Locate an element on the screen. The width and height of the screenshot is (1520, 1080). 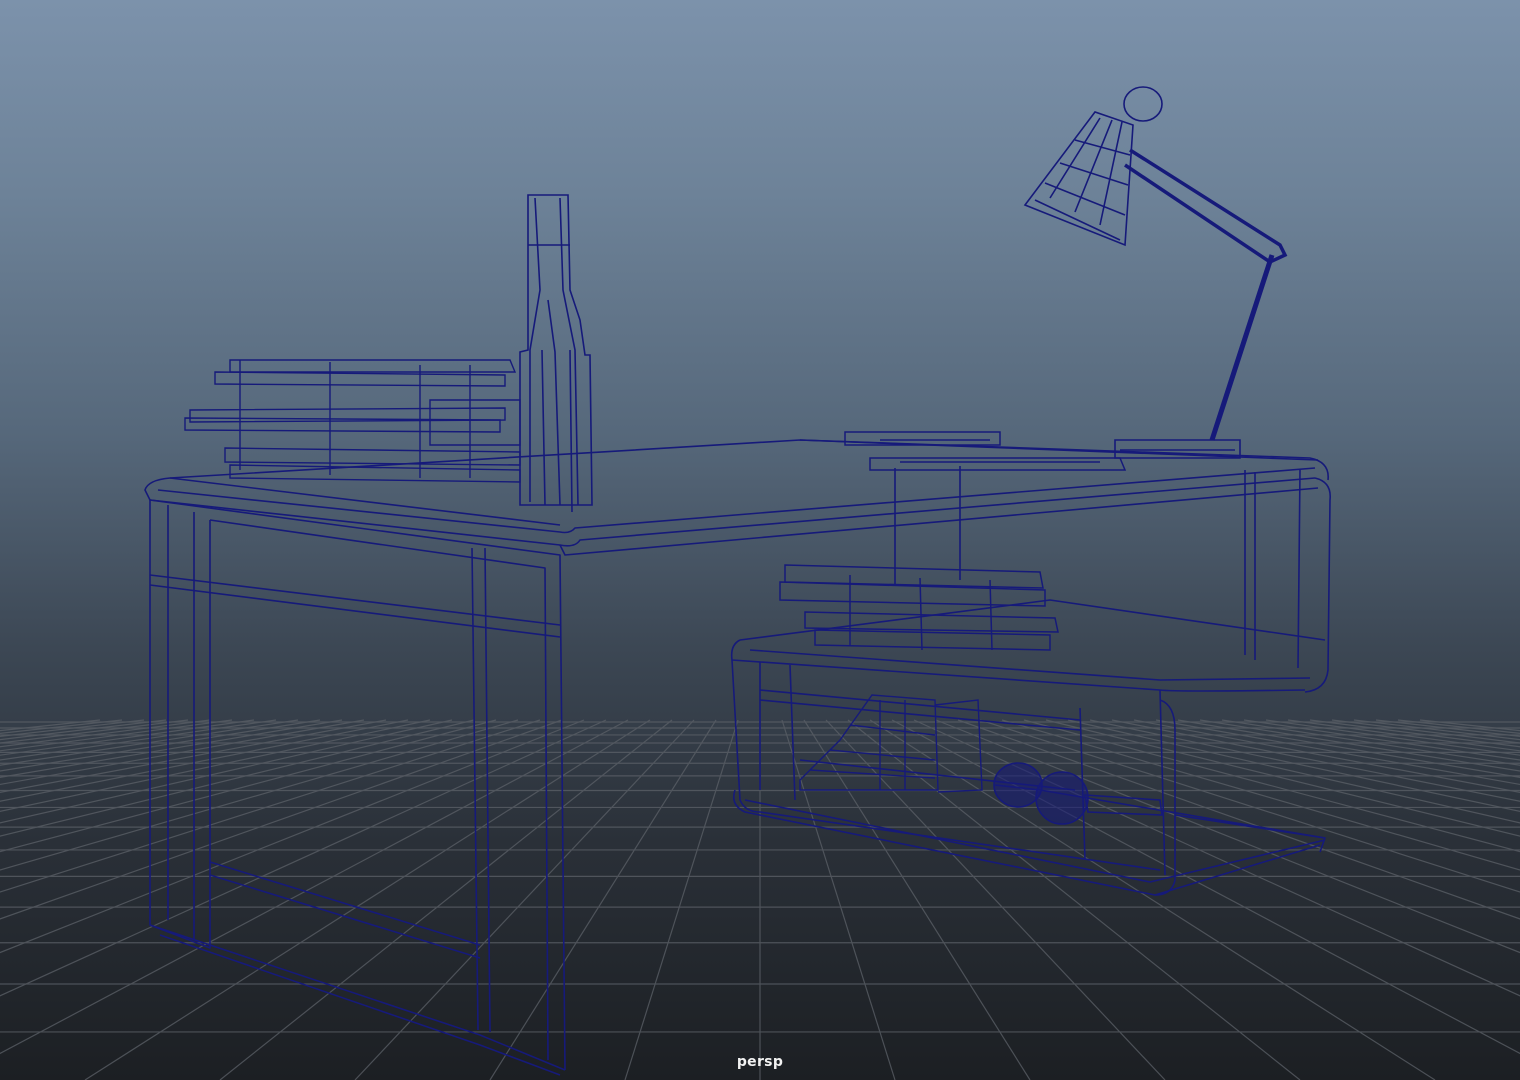
desk-lamp is located at coordinates (1155, 272).